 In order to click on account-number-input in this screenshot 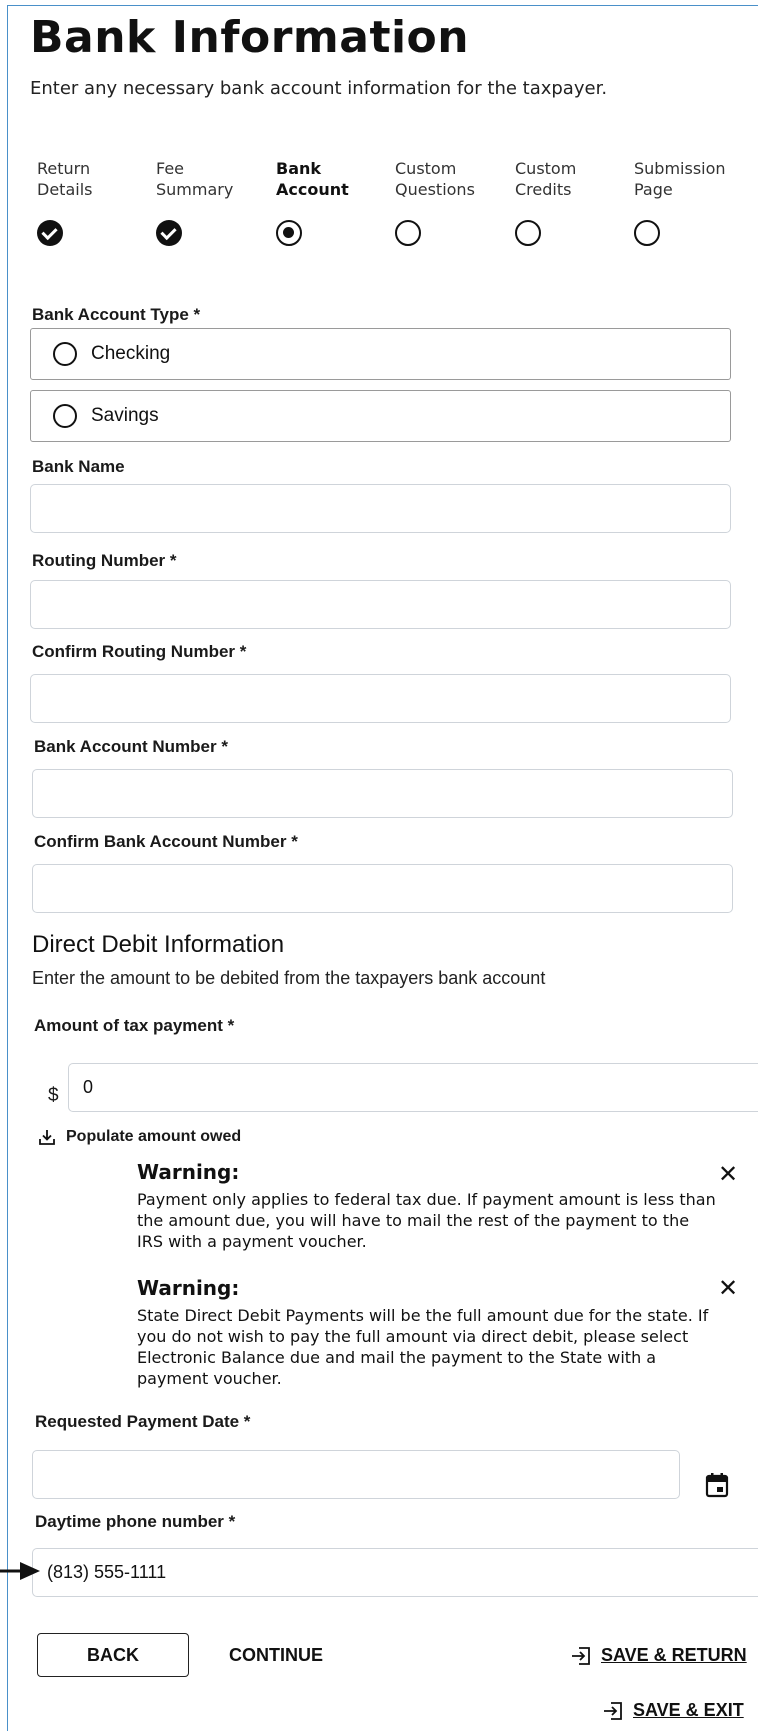, I will do `click(382, 793)`.